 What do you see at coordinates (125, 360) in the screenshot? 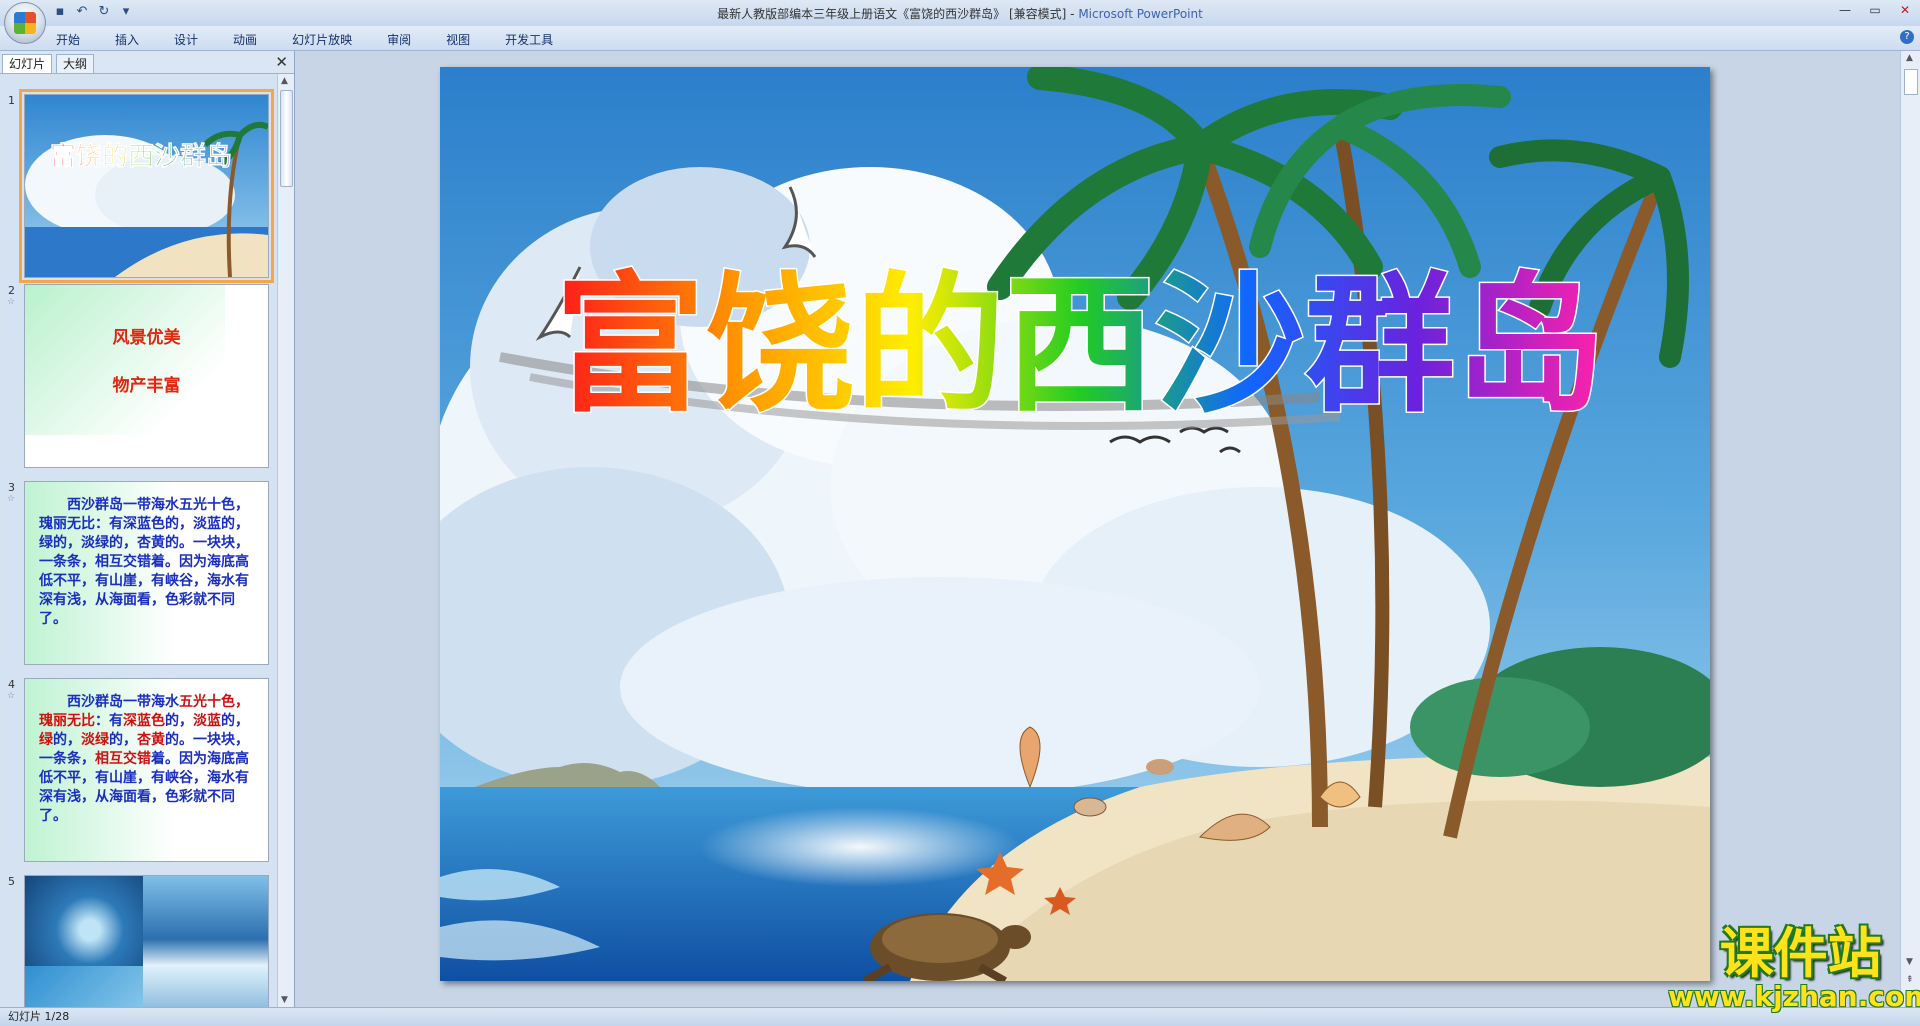
I see `thumbnail-2-bg` at bounding box center [125, 360].